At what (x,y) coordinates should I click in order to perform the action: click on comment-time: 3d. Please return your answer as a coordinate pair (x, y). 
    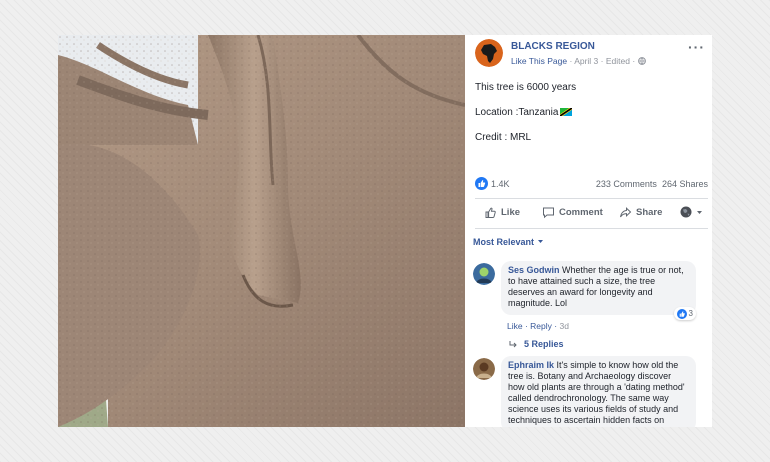
    Looking at the image, I should click on (563, 326).